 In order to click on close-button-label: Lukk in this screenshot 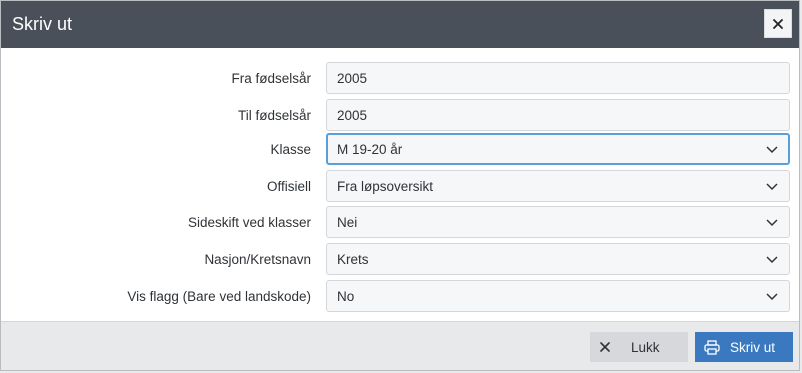, I will do `click(645, 347)`.